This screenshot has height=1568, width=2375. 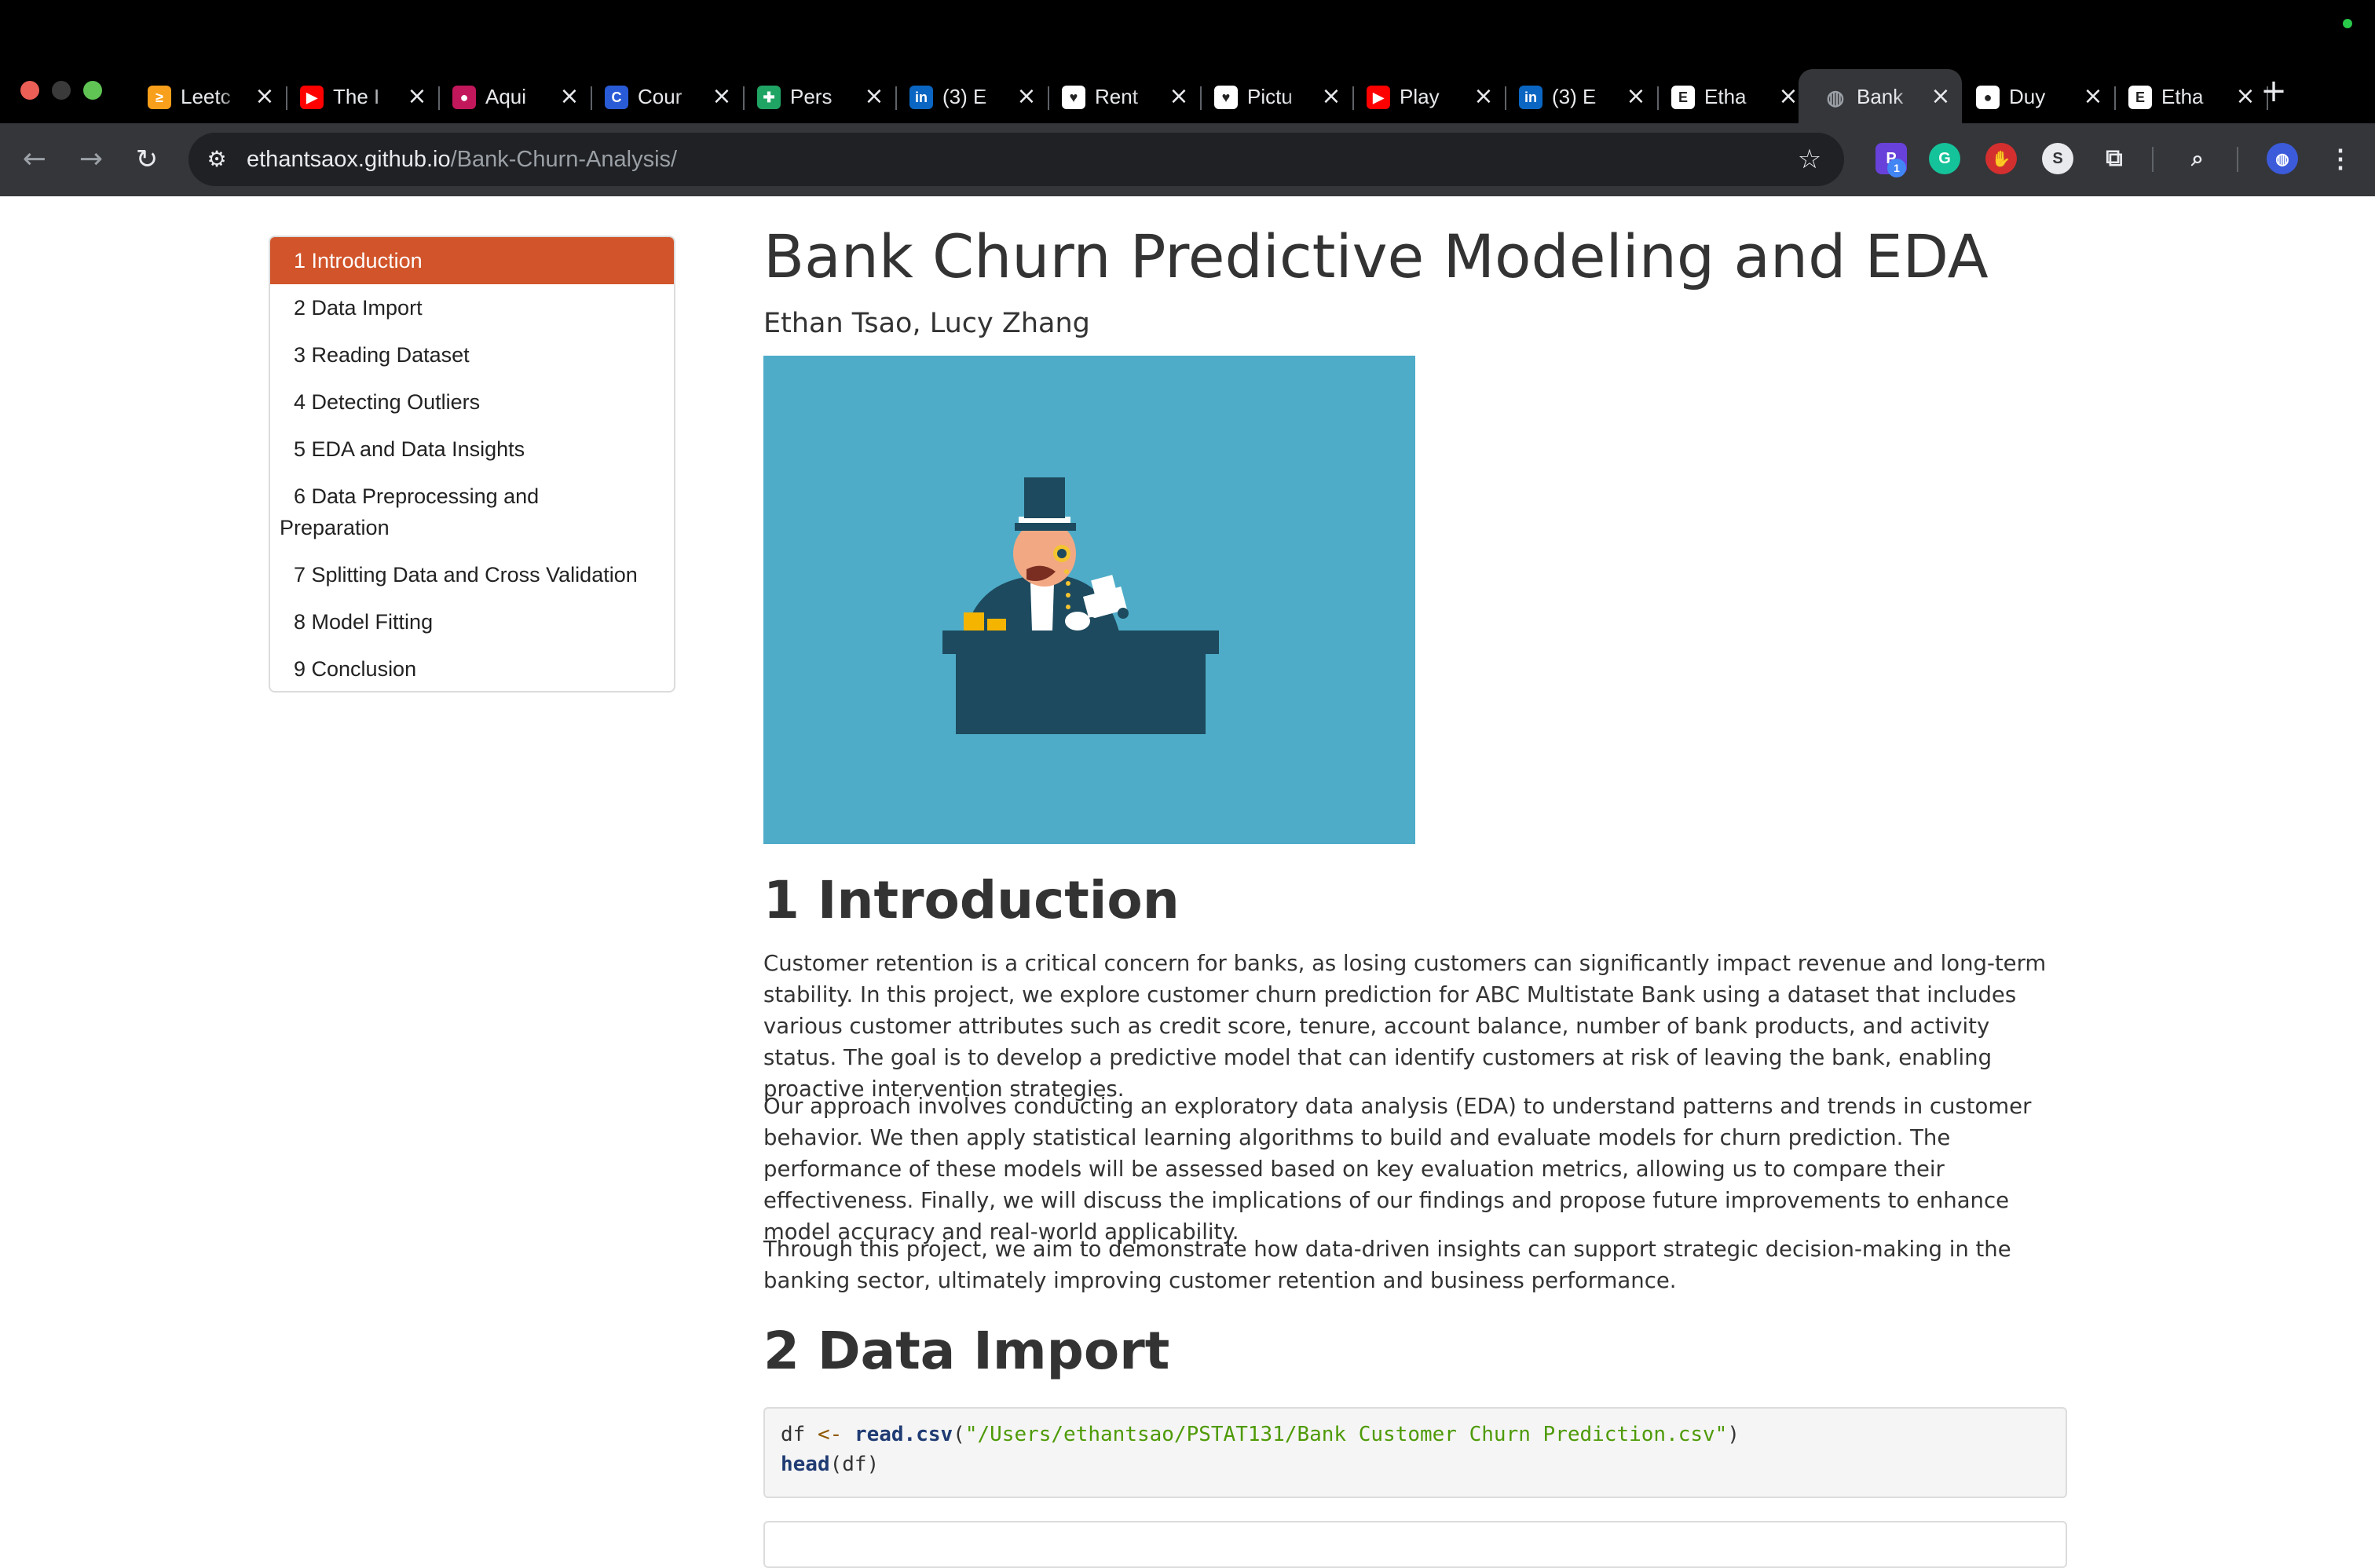 What do you see at coordinates (2028, 96) in the screenshot?
I see `tab-title: Duy` at bounding box center [2028, 96].